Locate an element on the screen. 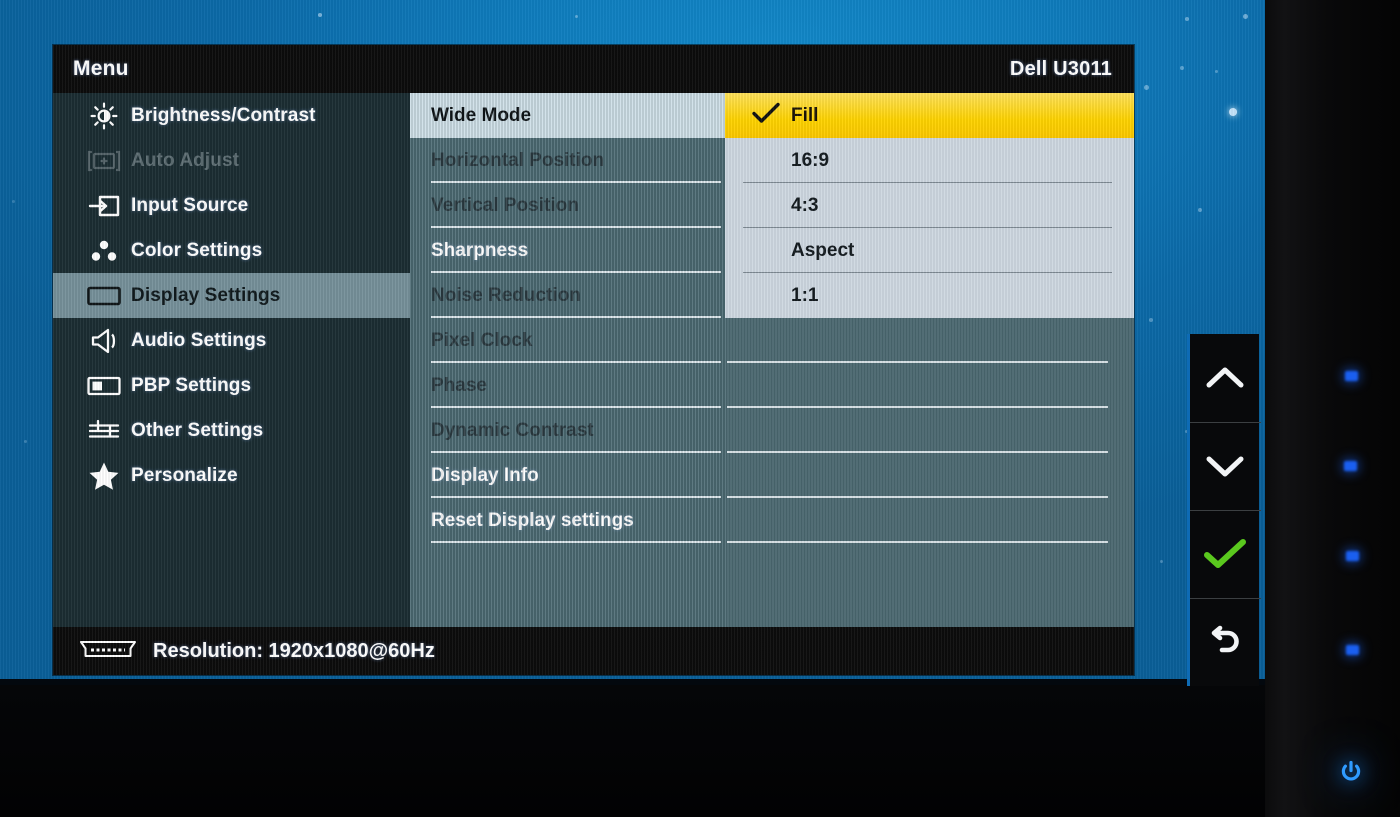 The image size is (1400, 817). power-icon is located at coordinates (1351, 774).